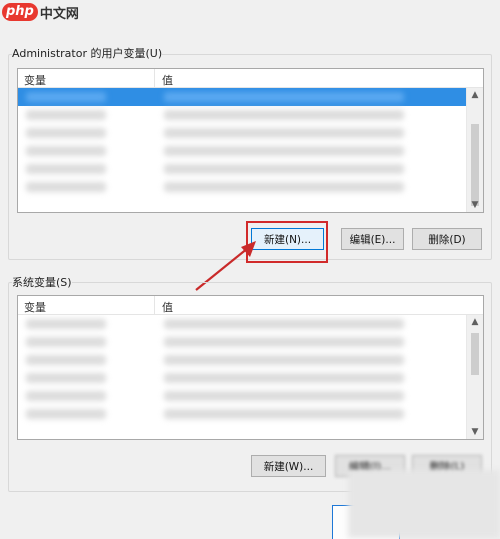 This screenshot has width=500, height=539. I want to click on user-delete-button: 删除(D), so click(447, 239).